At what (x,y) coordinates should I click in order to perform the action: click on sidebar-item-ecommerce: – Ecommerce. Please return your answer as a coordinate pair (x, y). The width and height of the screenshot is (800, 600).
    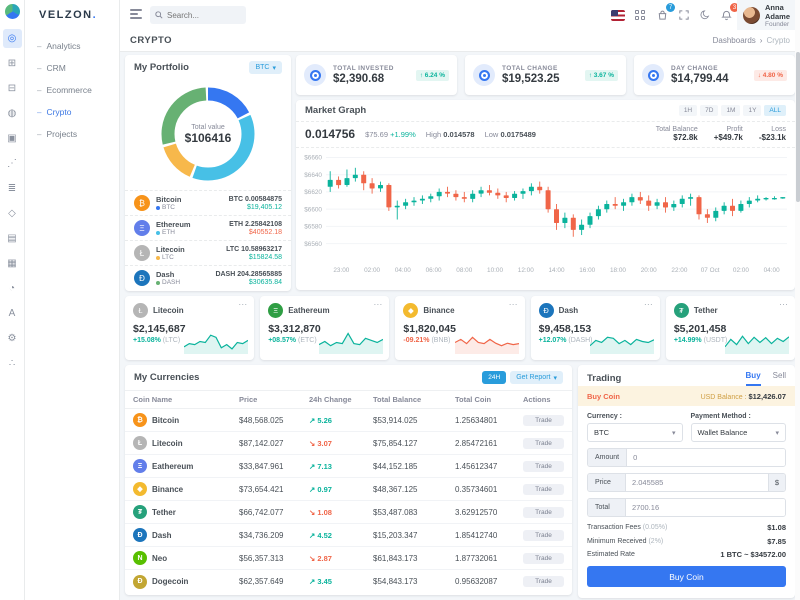
    Looking at the image, I should click on (72, 90).